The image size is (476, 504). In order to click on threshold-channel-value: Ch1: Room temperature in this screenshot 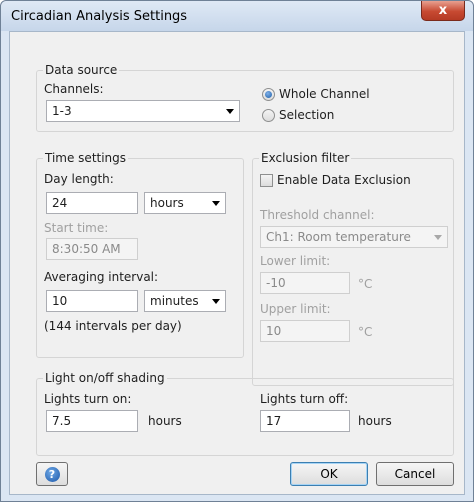, I will do `click(338, 237)`.